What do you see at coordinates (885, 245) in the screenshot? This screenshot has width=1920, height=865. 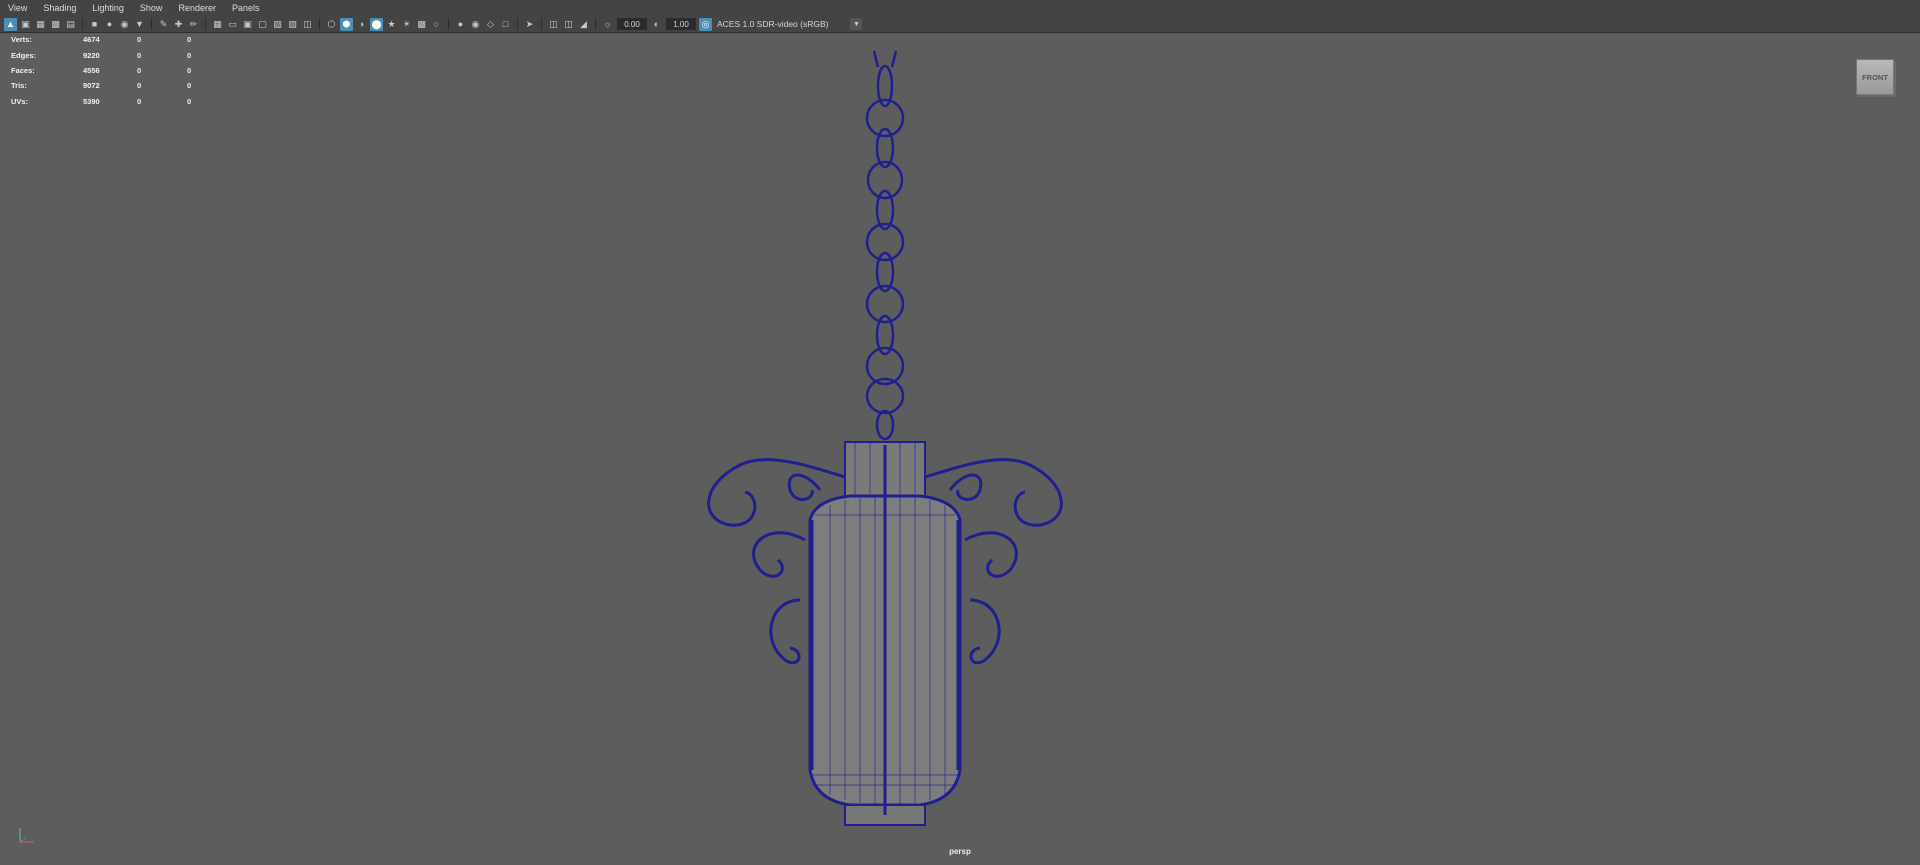 I see `chain` at bounding box center [885, 245].